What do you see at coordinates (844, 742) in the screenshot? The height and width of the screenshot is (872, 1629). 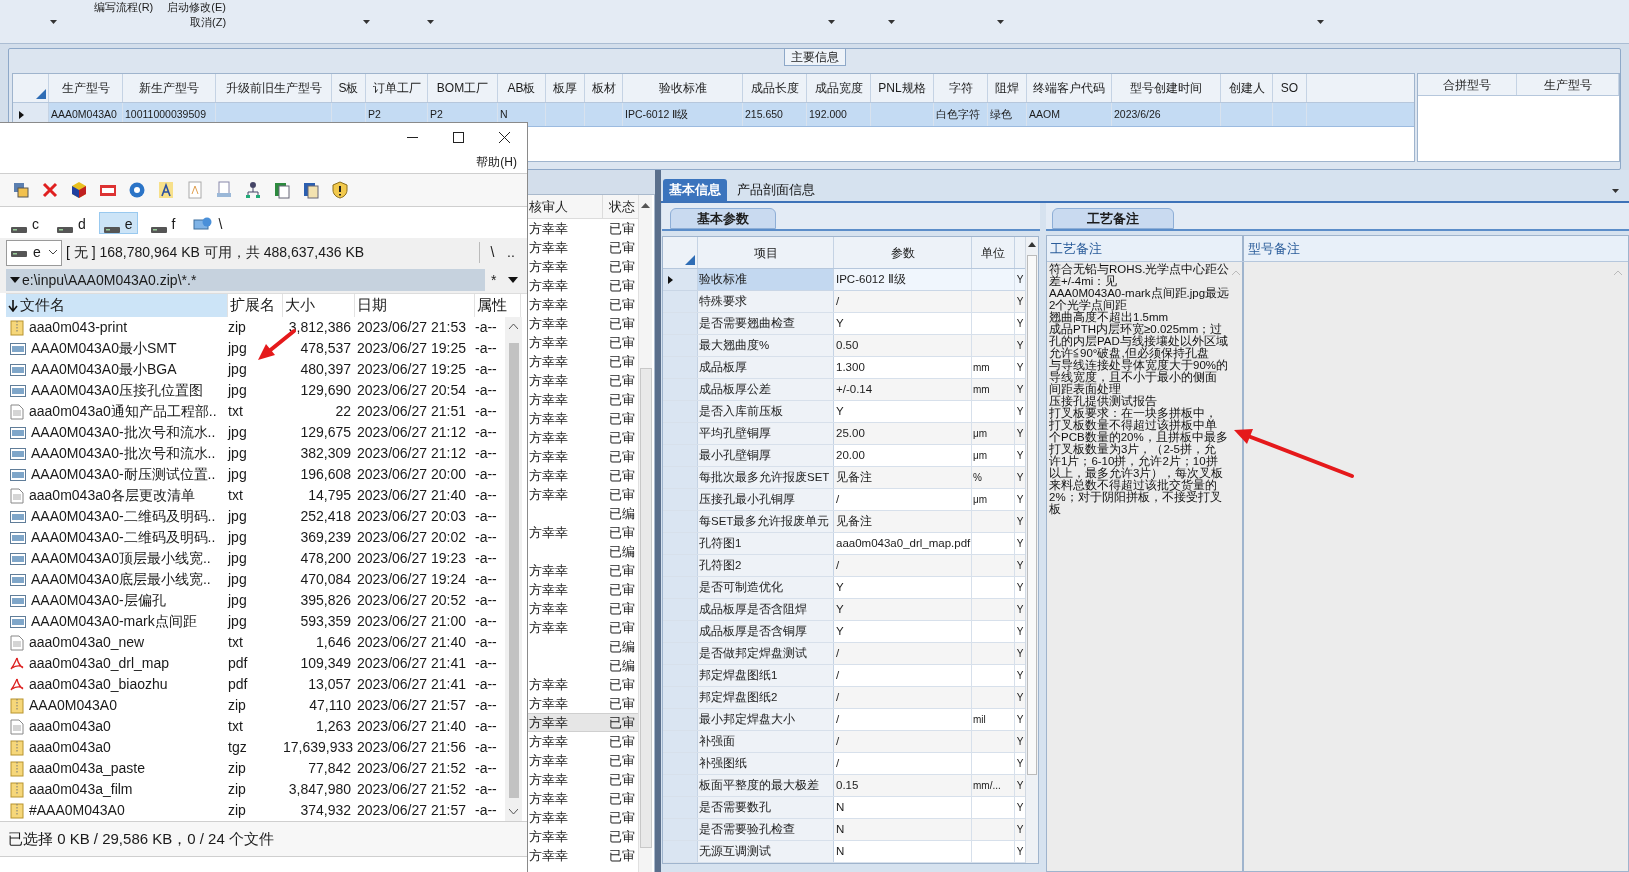 I see `param-row: 补强面 / Y` at bounding box center [844, 742].